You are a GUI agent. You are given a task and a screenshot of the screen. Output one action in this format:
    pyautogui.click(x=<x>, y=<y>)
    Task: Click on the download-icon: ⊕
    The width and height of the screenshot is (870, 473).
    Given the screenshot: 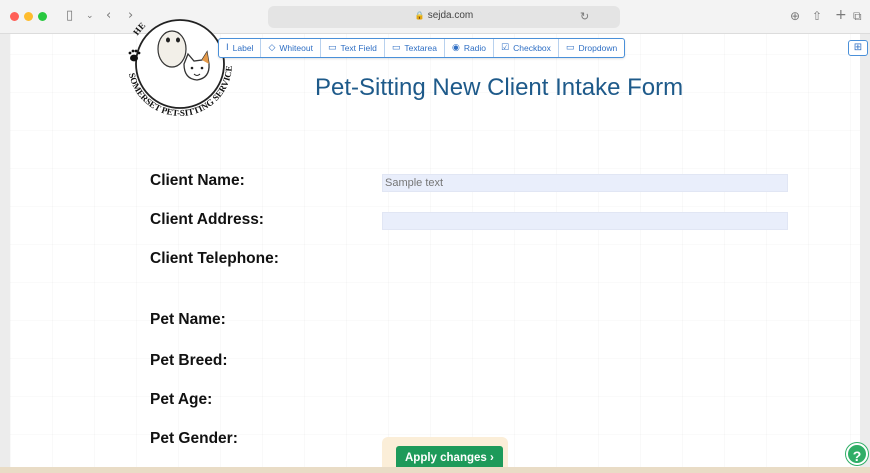 What is the action you would take?
    pyautogui.click(x=795, y=16)
    